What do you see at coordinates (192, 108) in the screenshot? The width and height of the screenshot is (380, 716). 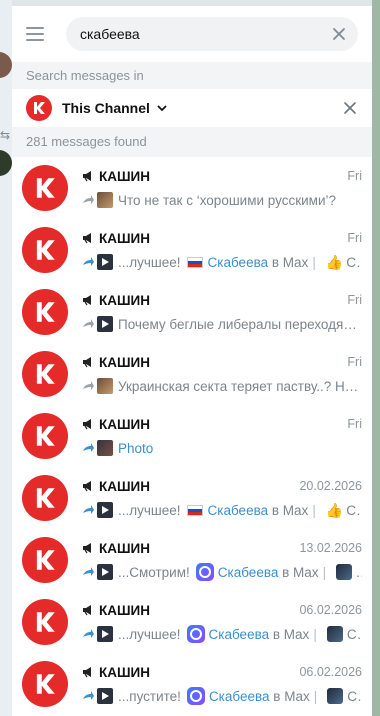 I see `search-scope-row: This Channel` at bounding box center [192, 108].